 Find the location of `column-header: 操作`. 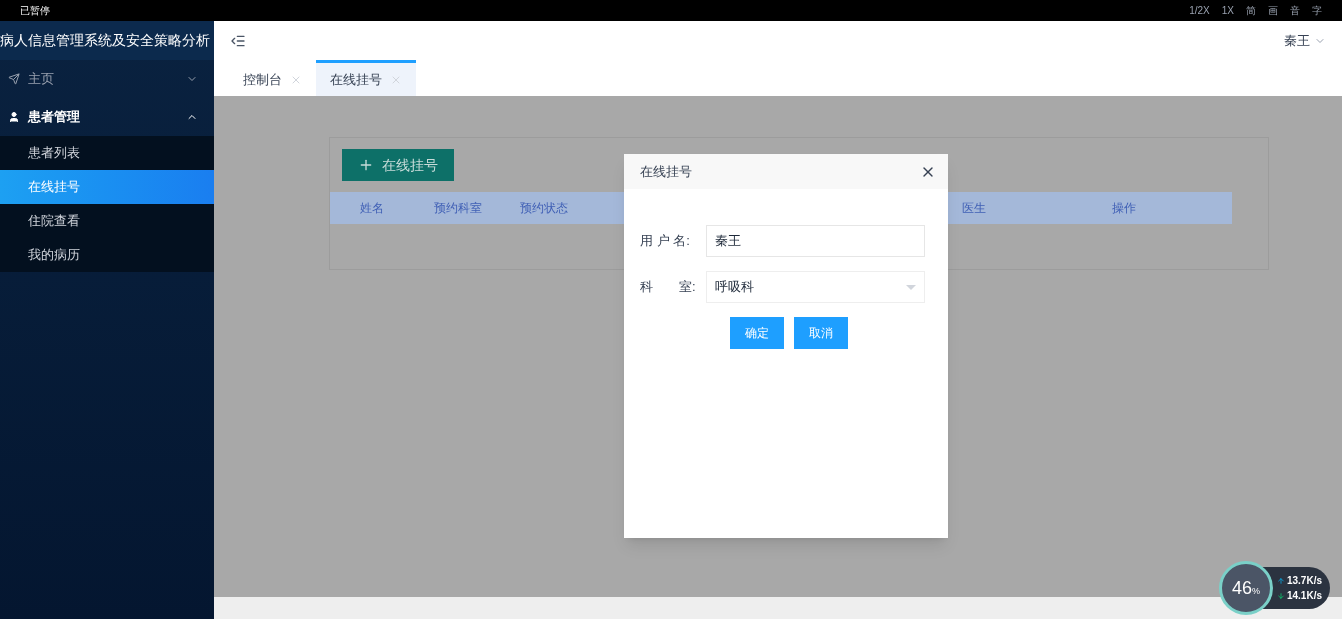

column-header: 操作 is located at coordinates (1124, 208).